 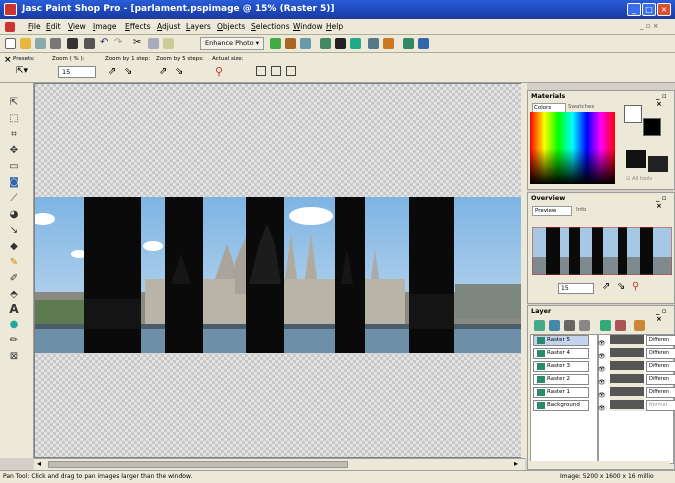 What do you see at coordinates (261, 71) in the screenshot?
I see `fit-window-icon` at bounding box center [261, 71].